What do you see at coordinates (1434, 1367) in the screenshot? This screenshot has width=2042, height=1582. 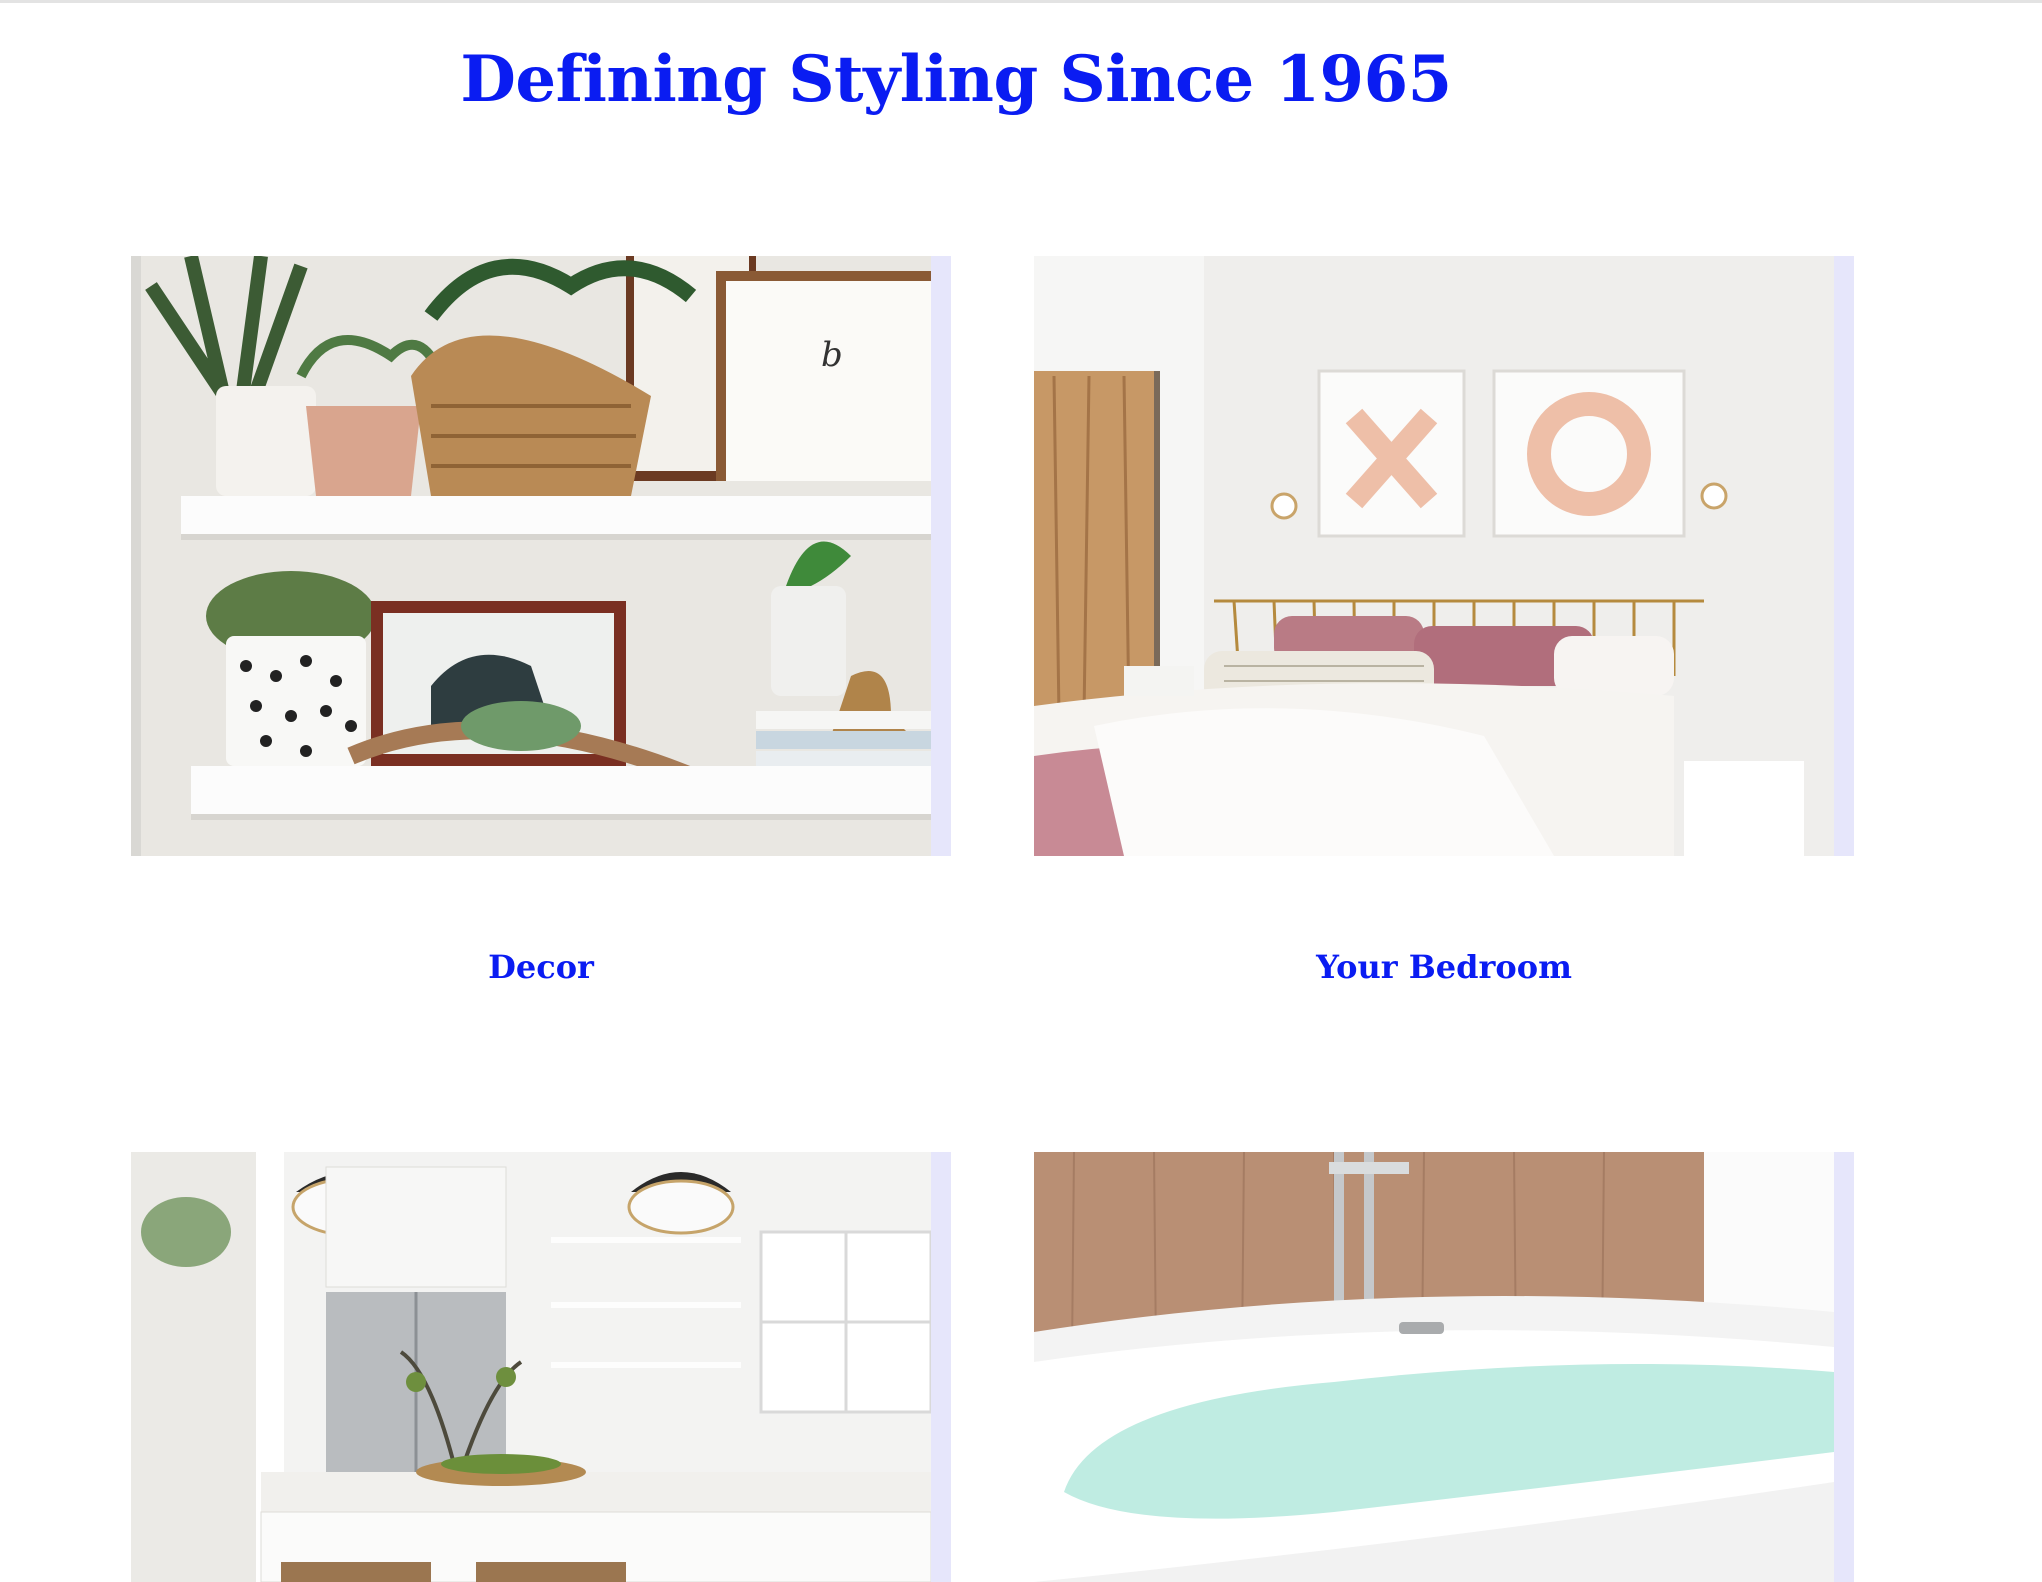 I see `bathtub-photo` at bounding box center [1434, 1367].